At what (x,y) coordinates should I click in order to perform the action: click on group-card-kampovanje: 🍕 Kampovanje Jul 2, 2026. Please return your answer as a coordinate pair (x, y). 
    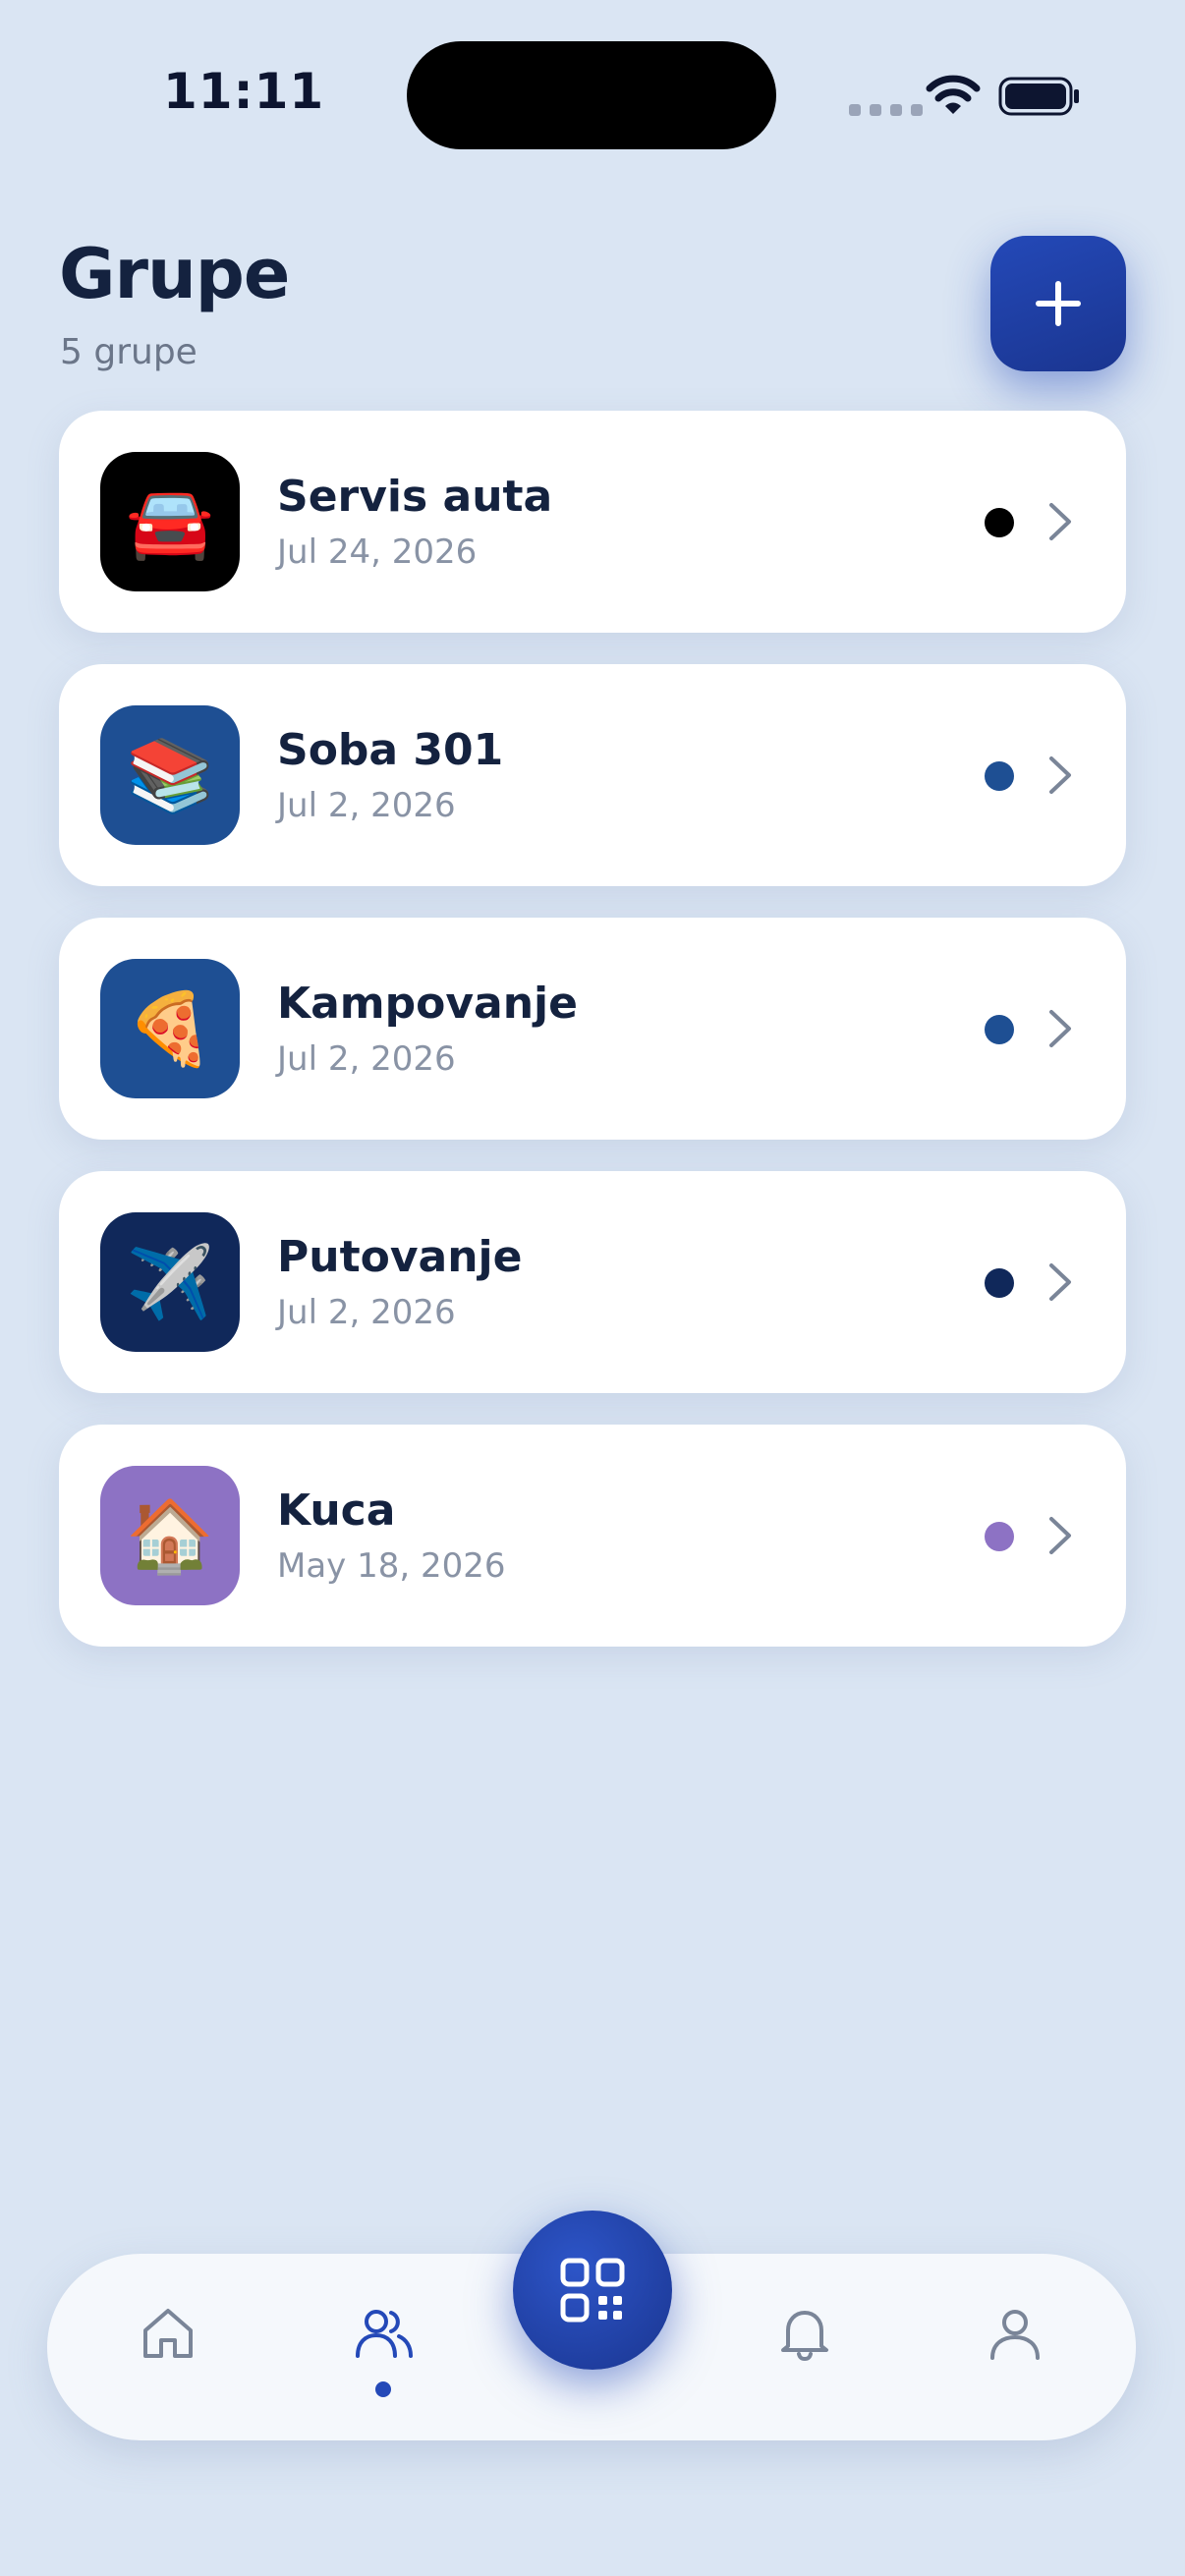
    Looking at the image, I should click on (592, 1029).